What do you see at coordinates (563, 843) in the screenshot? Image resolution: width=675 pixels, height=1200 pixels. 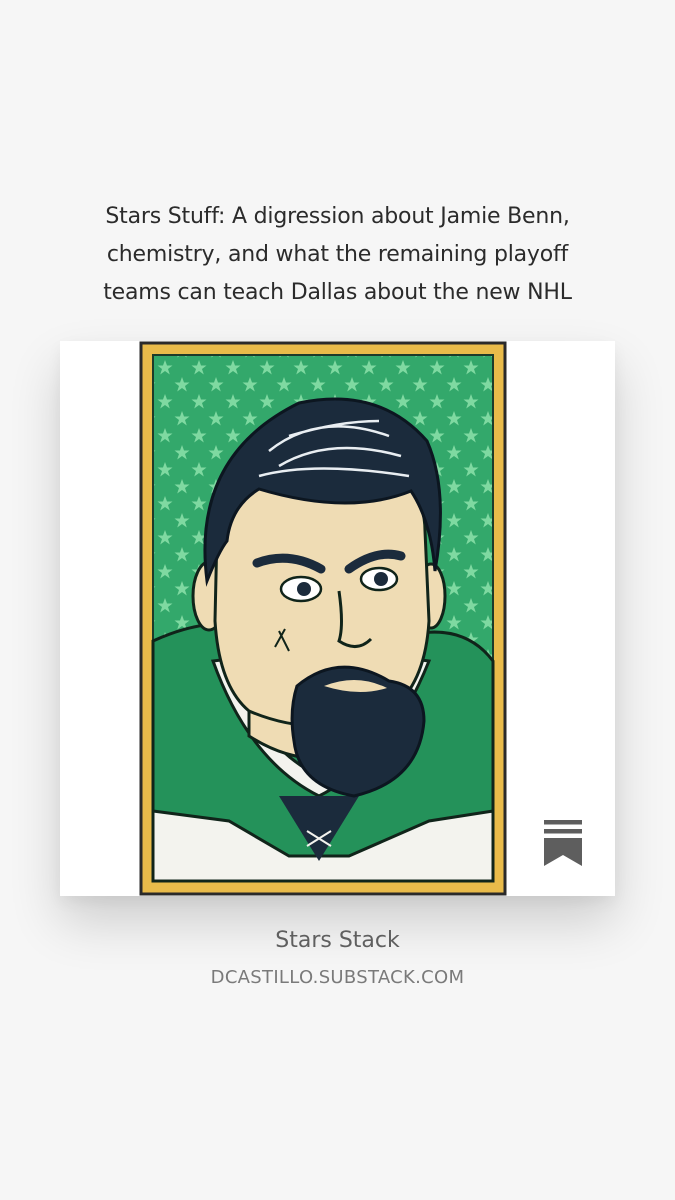 I see `bookmark-icon` at bounding box center [563, 843].